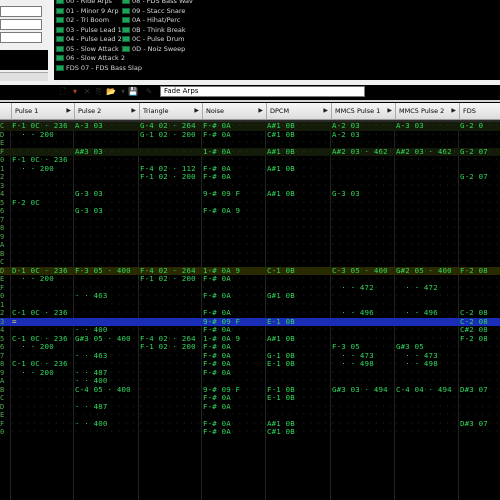 This screenshot has width=500, height=500. What do you see at coordinates (410, 126) in the screenshot?
I see `pattern-cell: A-3 03` at bounding box center [410, 126].